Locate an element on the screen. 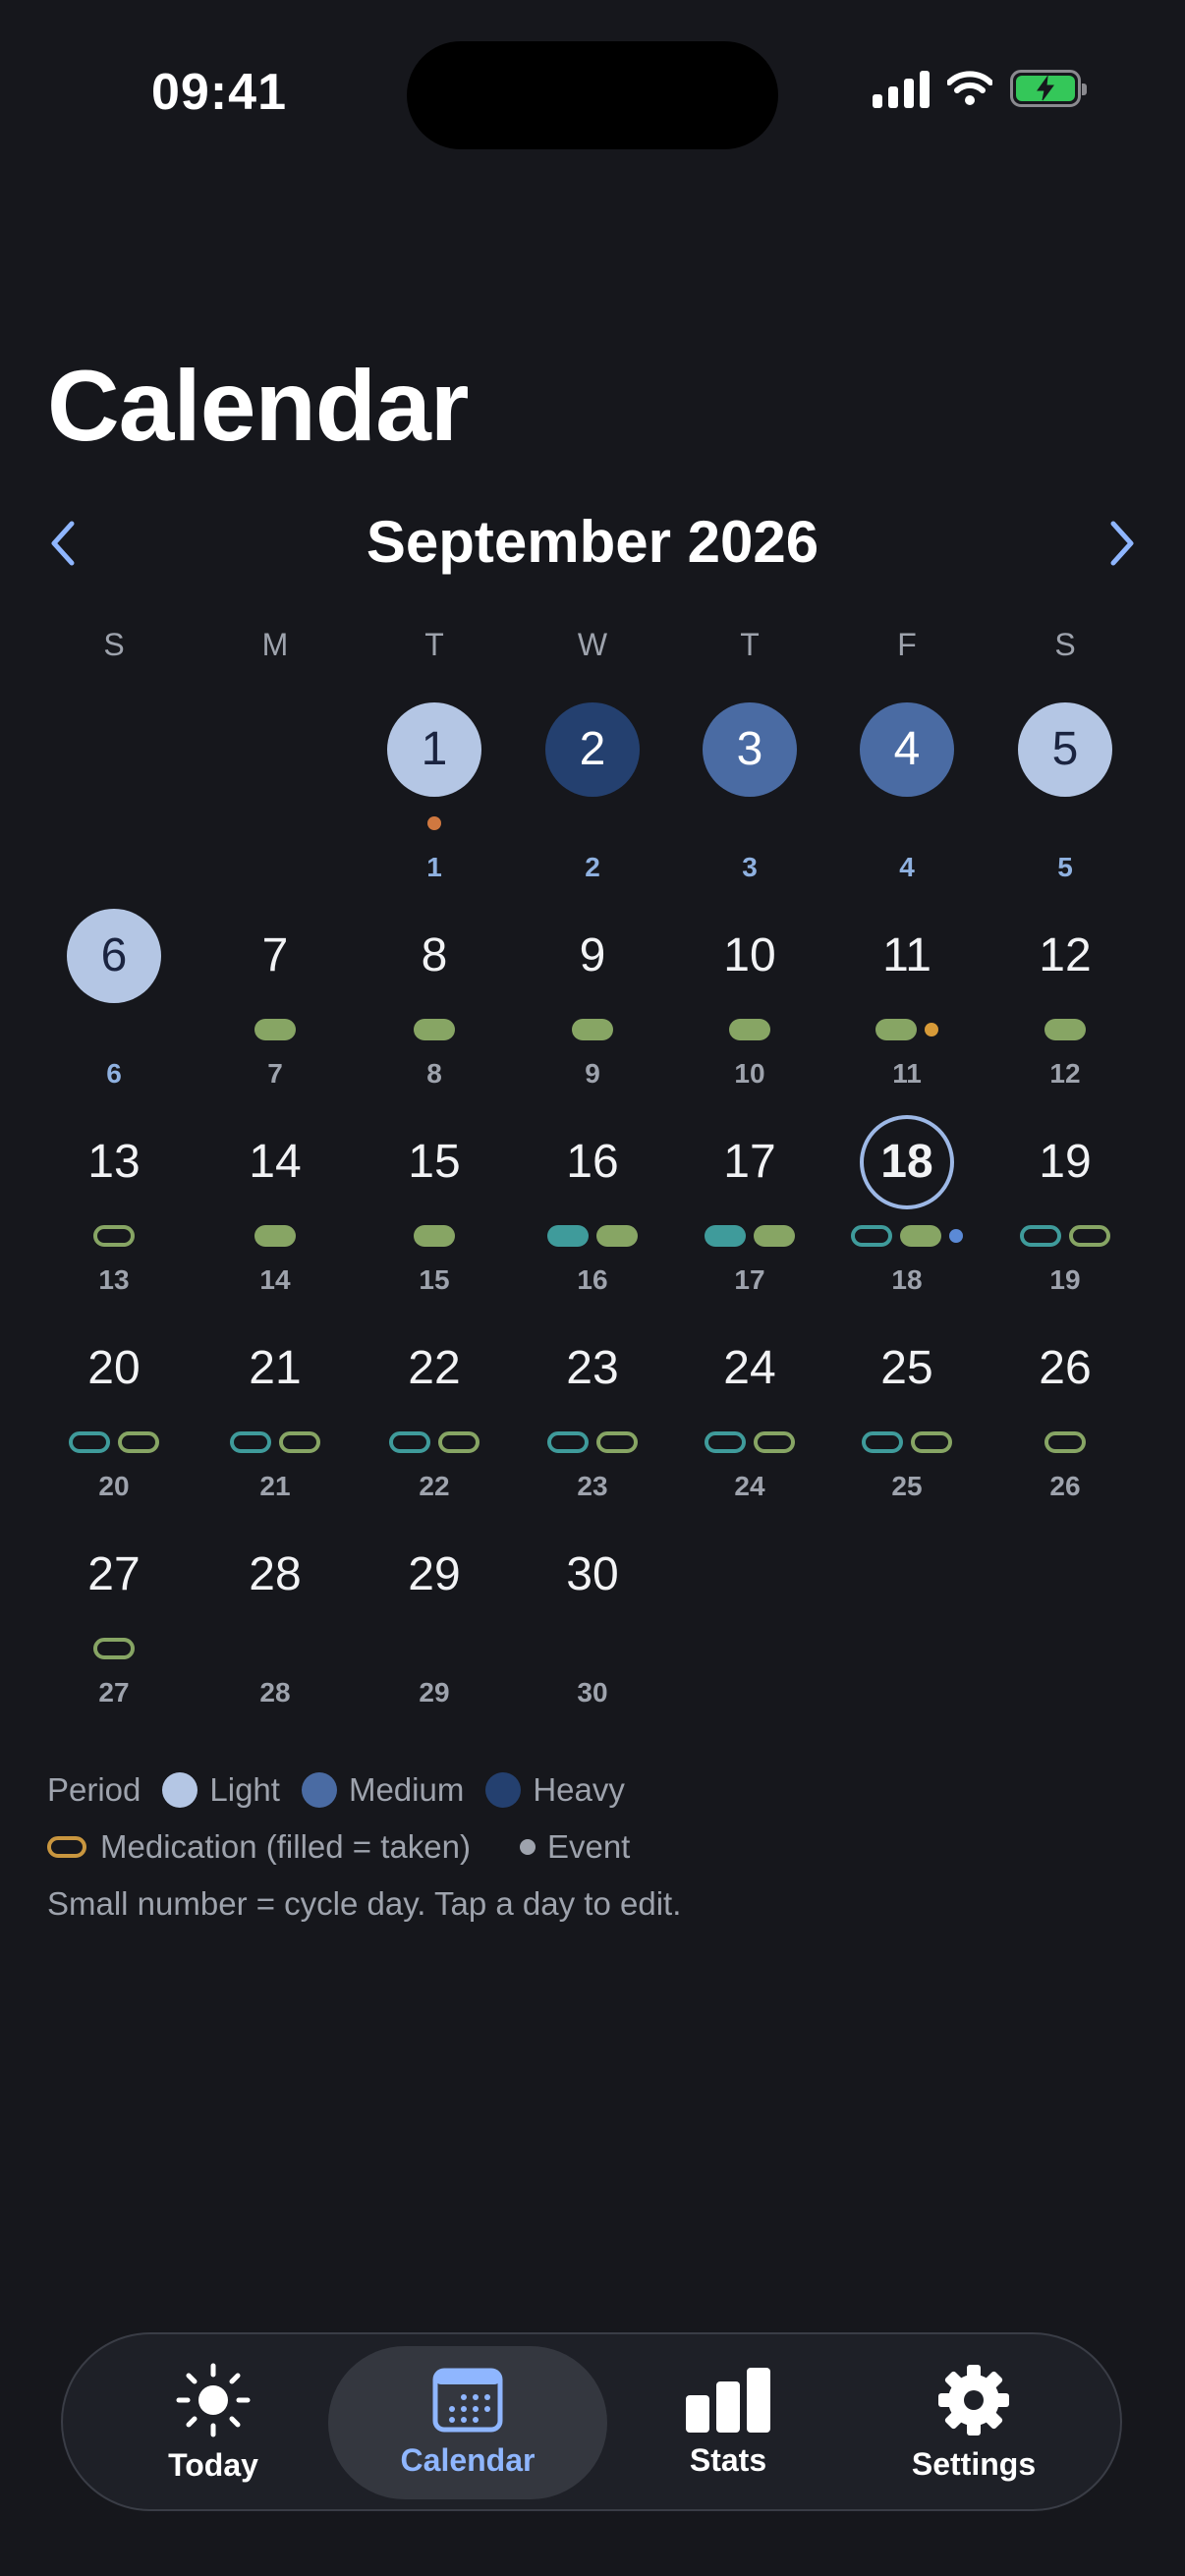  day-number: 20 is located at coordinates (114, 1368).